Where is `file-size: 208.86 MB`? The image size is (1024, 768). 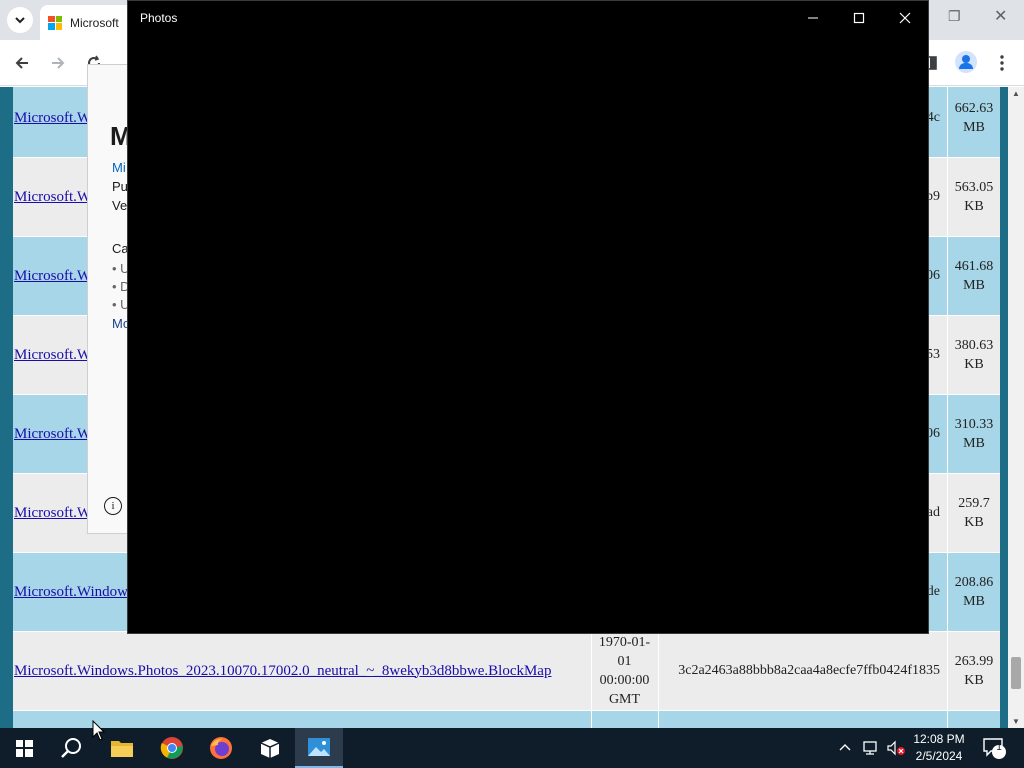 file-size: 208.86 MB is located at coordinates (973, 592).